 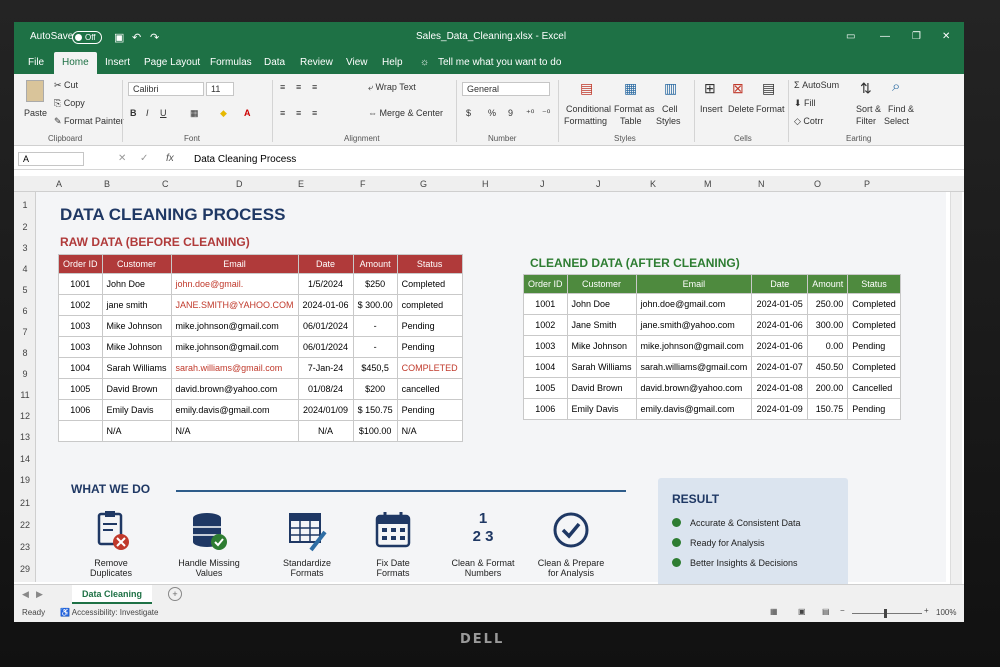 I want to click on fill-button: ⬇ Fill, so click(x=805, y=103).